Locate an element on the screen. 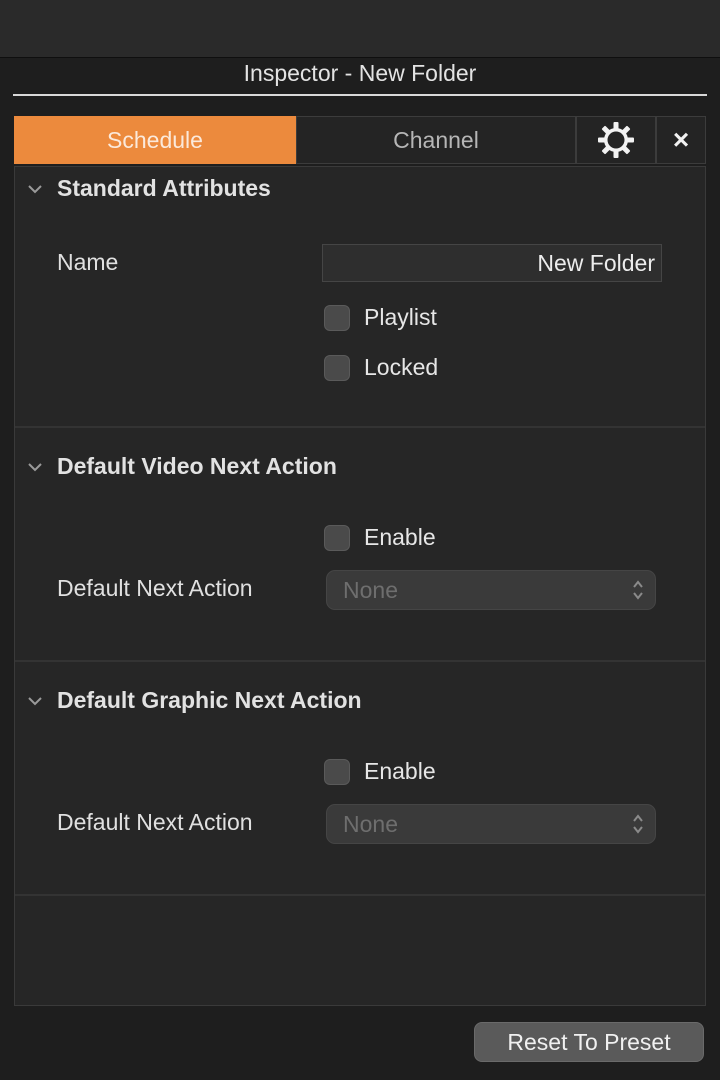  window-title: Inspector - New Folder is located at coordinates (360, 73).